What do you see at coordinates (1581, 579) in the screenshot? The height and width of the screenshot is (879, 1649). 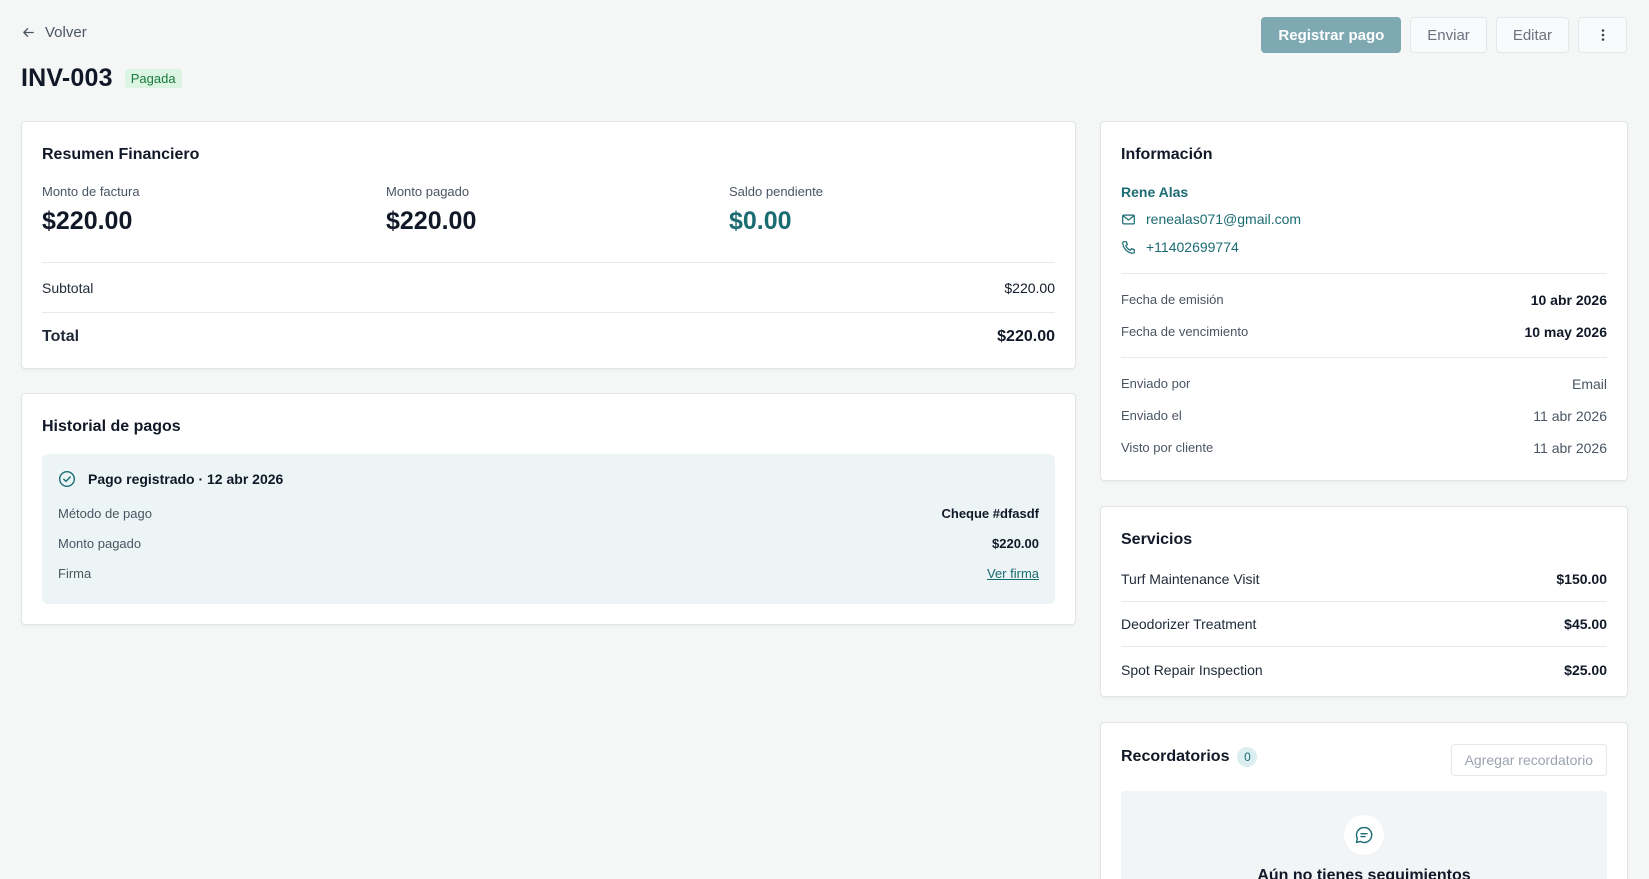 I see `service-price: $150.00` at bounding box center [1581, 579].